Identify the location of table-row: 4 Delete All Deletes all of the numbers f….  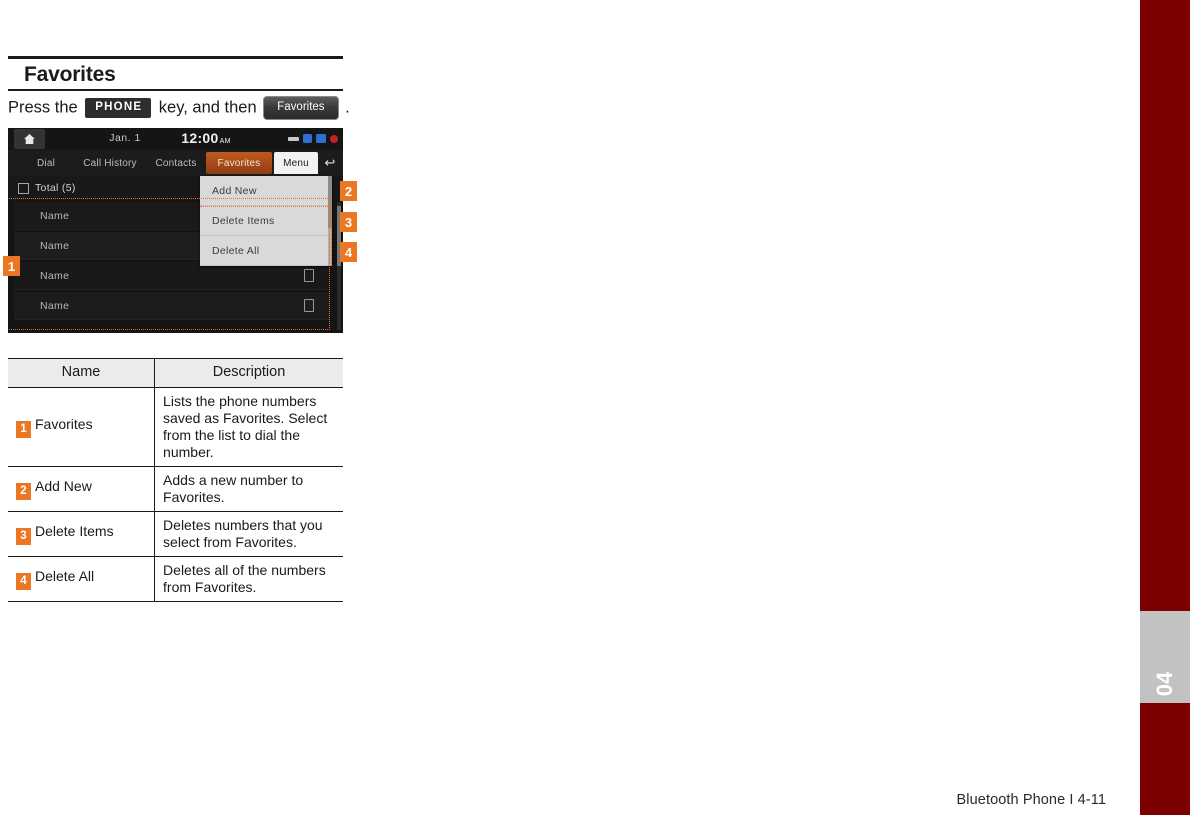
(175, 579).